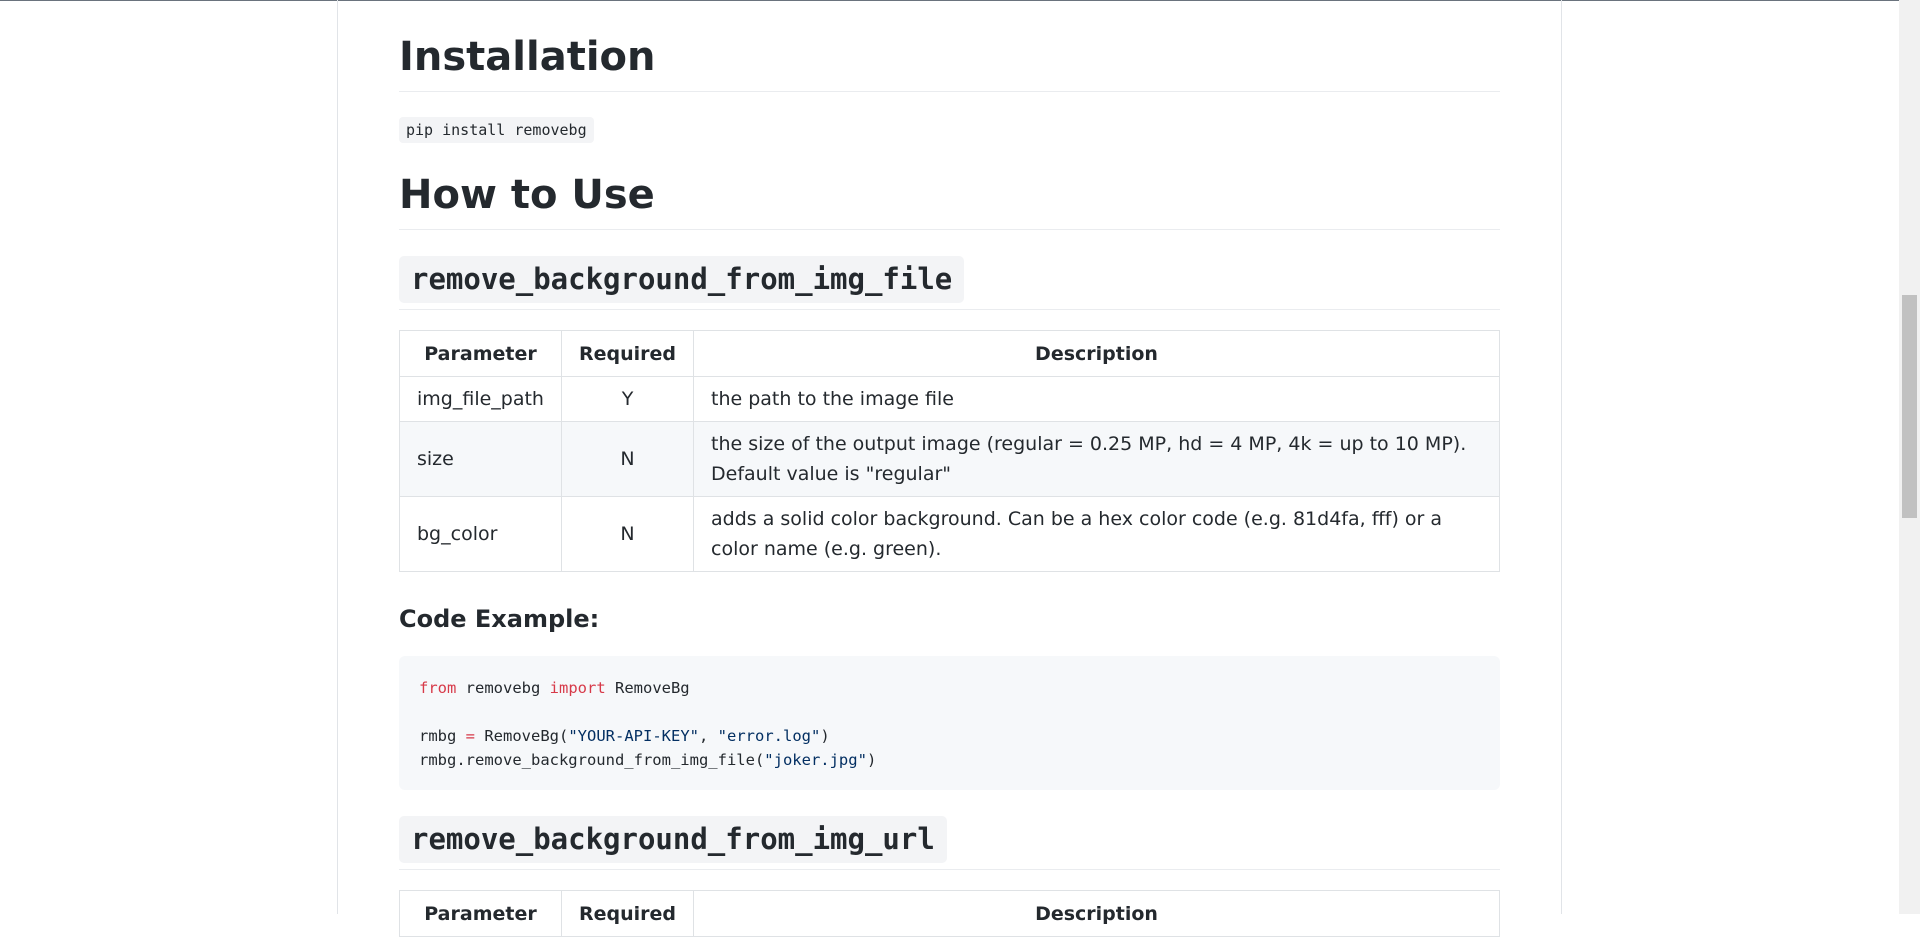 The height and width of the screenshot is (937, 1920). What do you see at coordinates (1096, 353) in the screenshot?
I see `header-description: Description` at bounding box center [1096, 353].